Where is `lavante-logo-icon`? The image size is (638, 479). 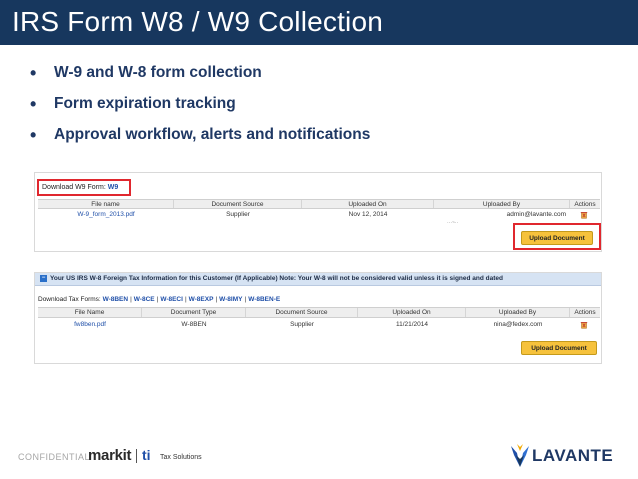 lavante-logo-icon is located at coordinates (520, 455).